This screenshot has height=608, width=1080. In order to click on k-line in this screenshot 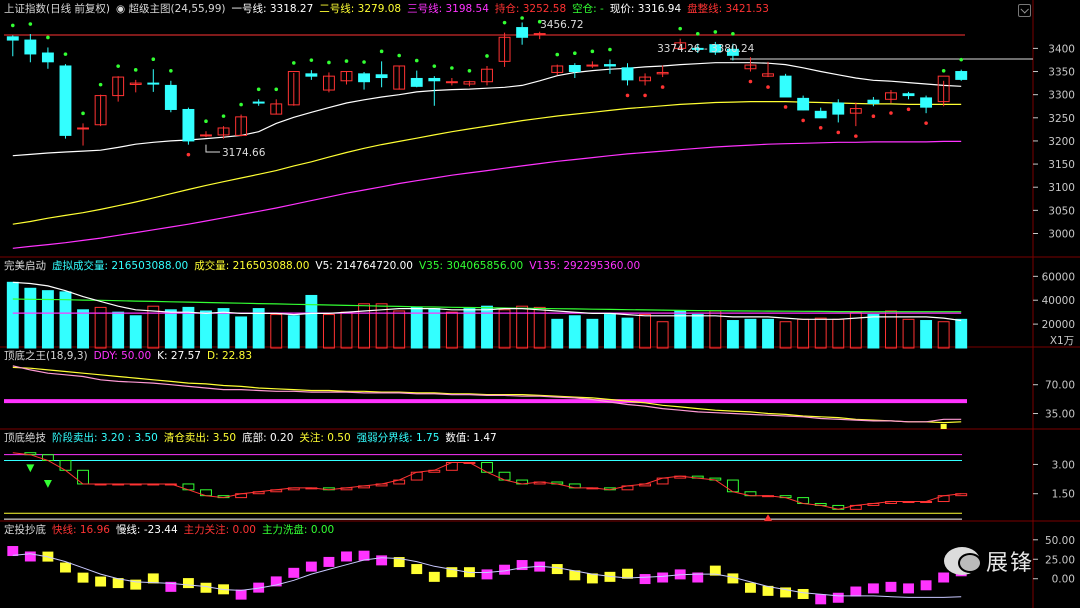, I will do `click(487, 394)`.